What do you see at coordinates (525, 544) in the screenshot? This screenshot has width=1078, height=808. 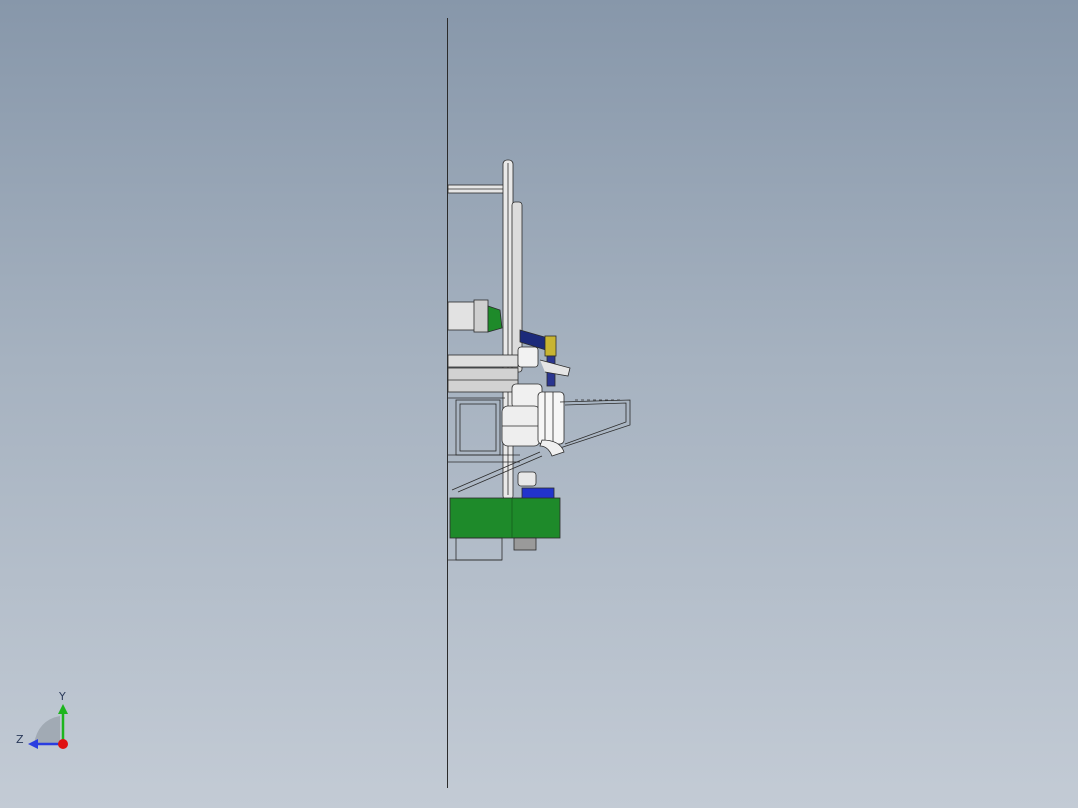 I see `bottom-foot` at bounding box center [525, 544].